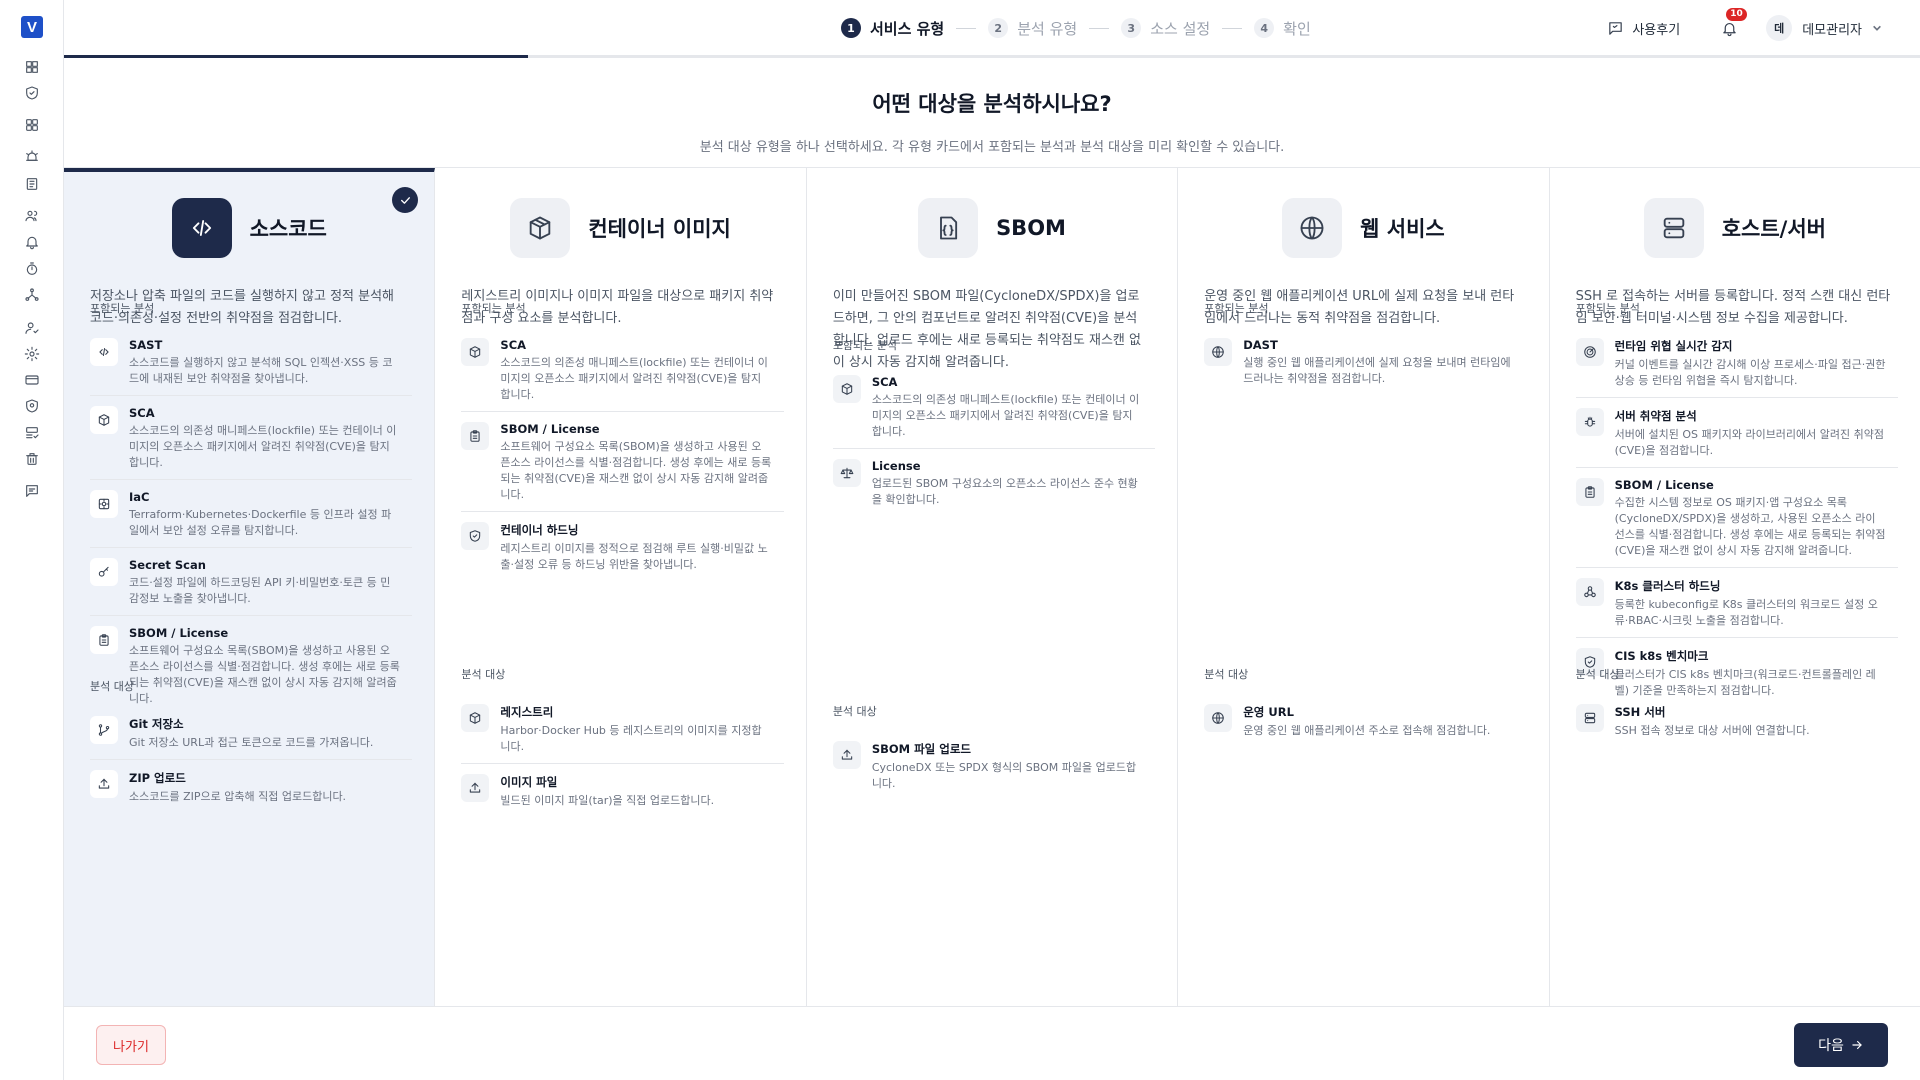 The image size is (1920, 1080). I want to click on user-menu: 데 데모관리자, so click(1824, 28).